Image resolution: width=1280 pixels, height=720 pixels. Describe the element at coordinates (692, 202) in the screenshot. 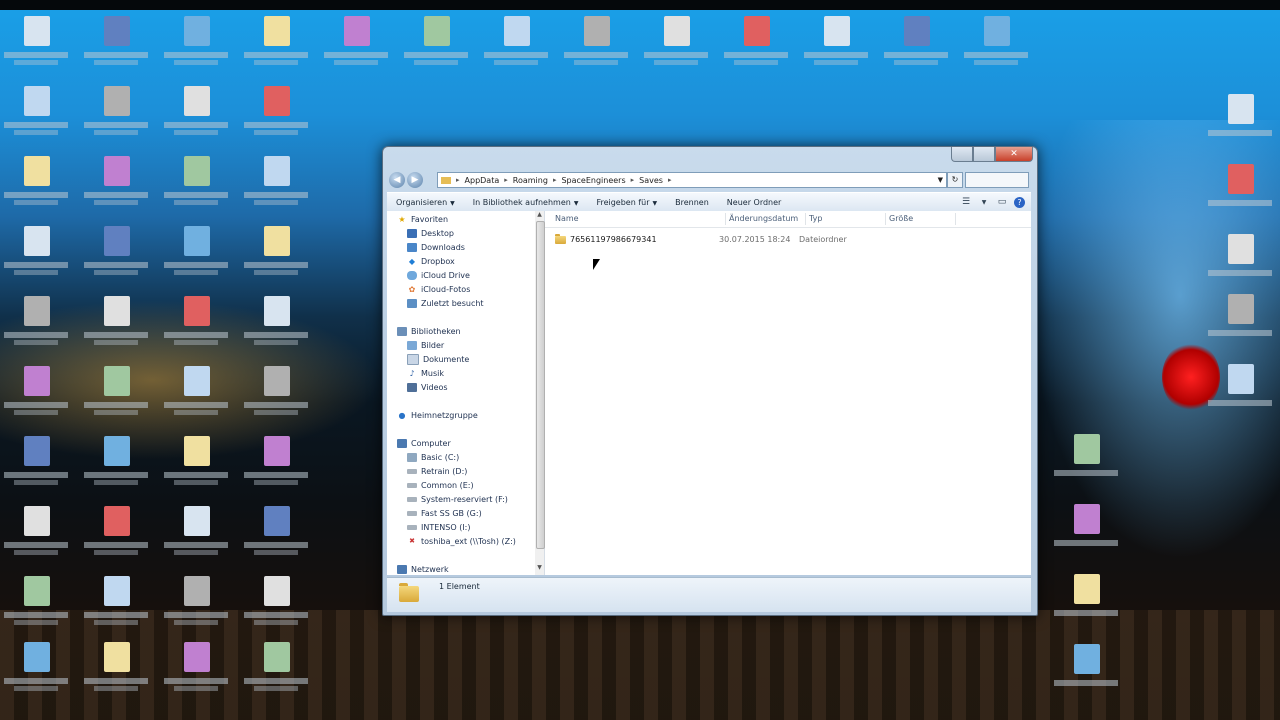

I see `burn-button: Brennen` at that location.